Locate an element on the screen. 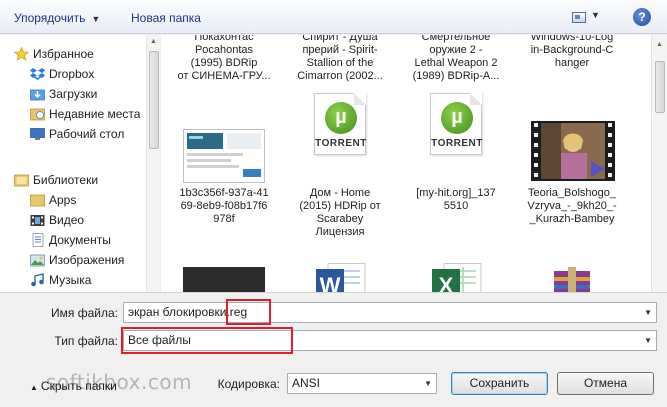  nav-item-label: Загрузки is located at coordinates (73, 94).